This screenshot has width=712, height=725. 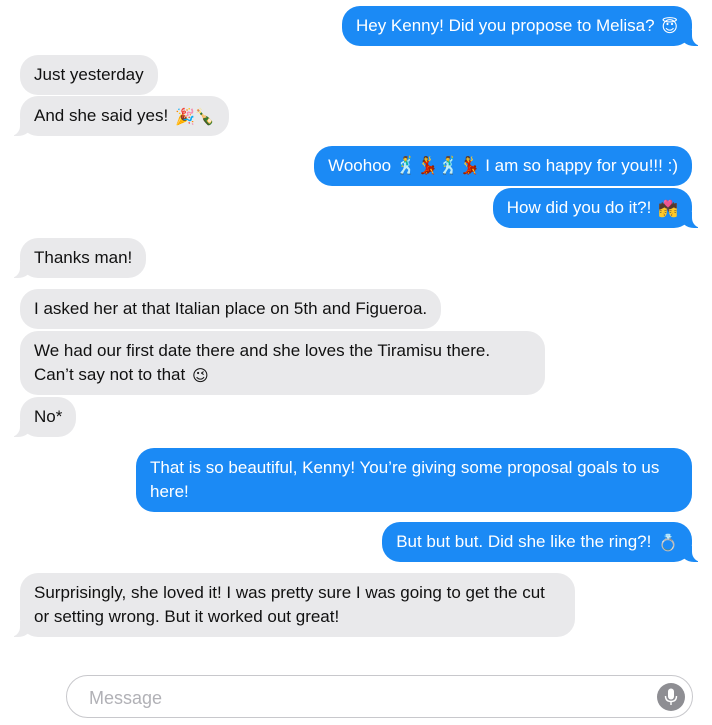 I want to click on microphone-glyph, so click(x=671, y=696).